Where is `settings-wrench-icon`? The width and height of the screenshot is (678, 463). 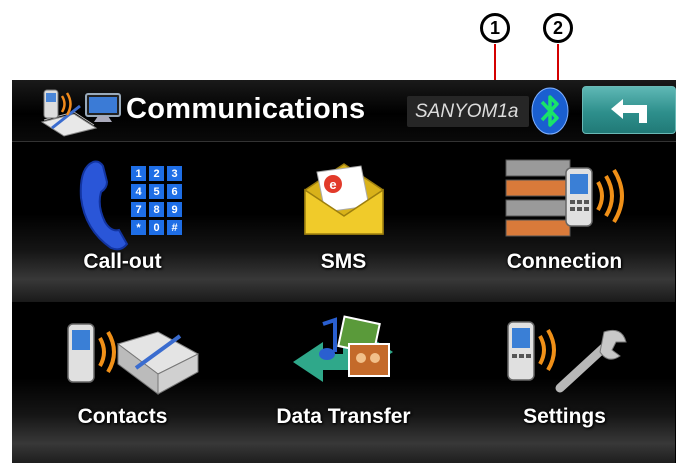
settings-wrench-icon is located at coordinates (567, 357).